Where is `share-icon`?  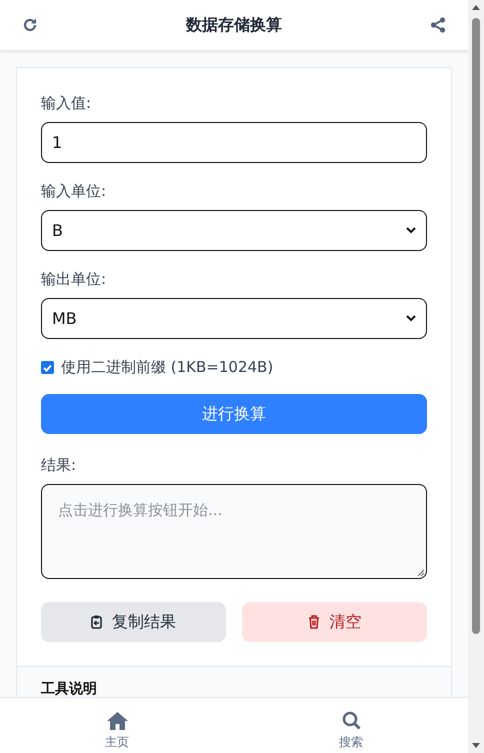
share-icon is located at coordinates (438, 25).